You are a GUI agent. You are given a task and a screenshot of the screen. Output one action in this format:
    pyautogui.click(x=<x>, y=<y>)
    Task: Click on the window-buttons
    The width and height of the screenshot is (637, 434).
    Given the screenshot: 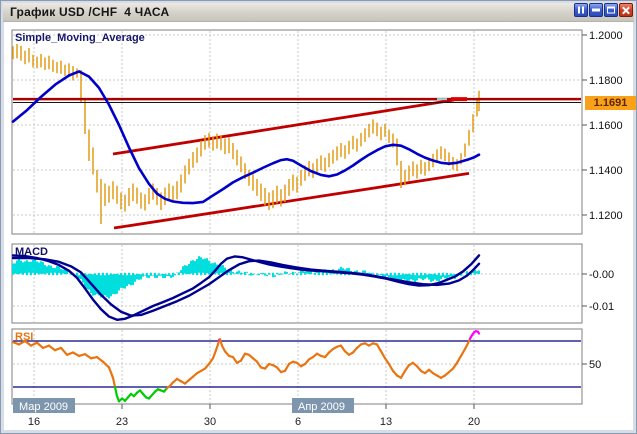 What is the action you would take?
    pyautogui.click(x=603, y=10)
    